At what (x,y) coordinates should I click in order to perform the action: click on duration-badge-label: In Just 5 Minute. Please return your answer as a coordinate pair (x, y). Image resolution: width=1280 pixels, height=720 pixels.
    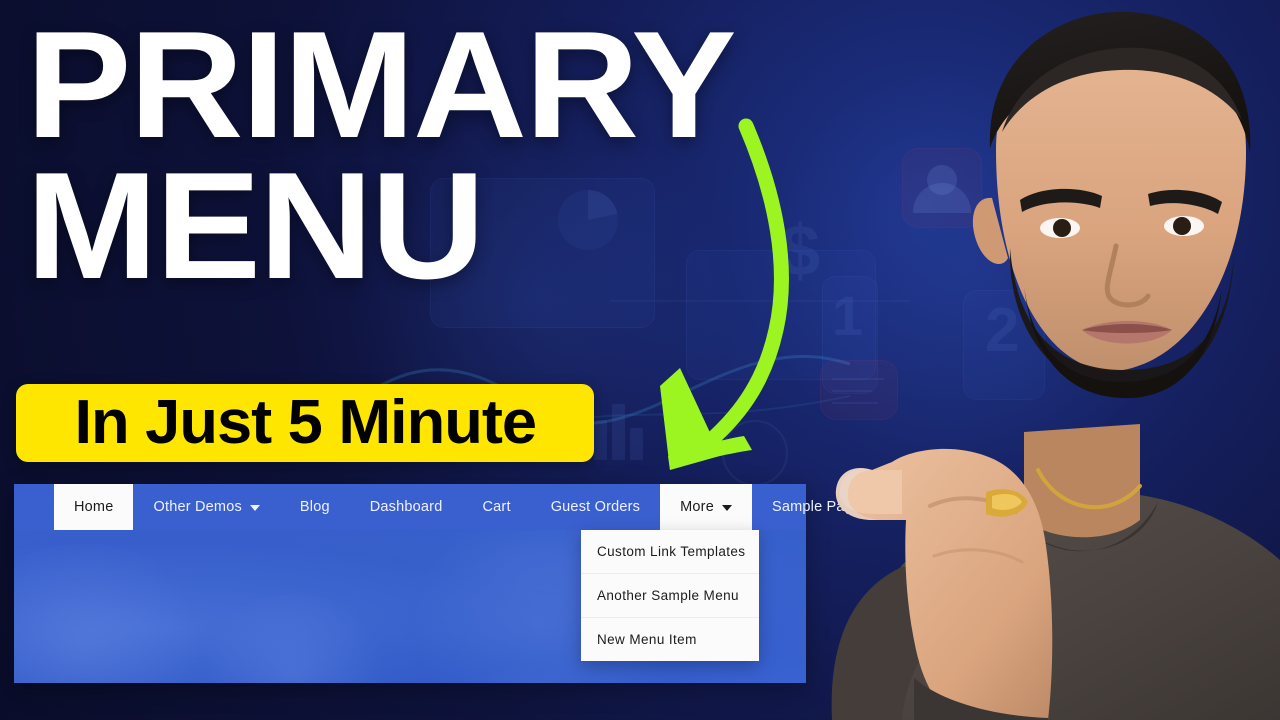
    Looking at the image, I should click on (305, 422).